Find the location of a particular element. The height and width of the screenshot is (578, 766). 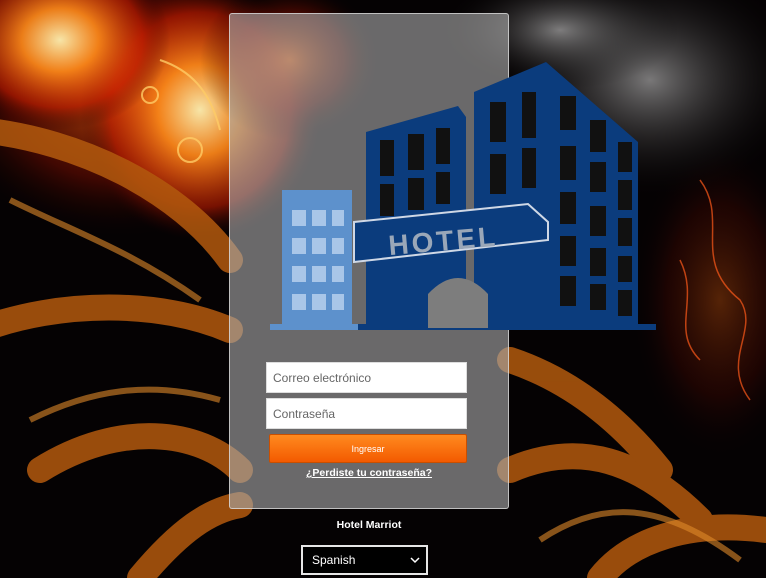

language-select-value: Spanish is located at coordinates (334, 560).